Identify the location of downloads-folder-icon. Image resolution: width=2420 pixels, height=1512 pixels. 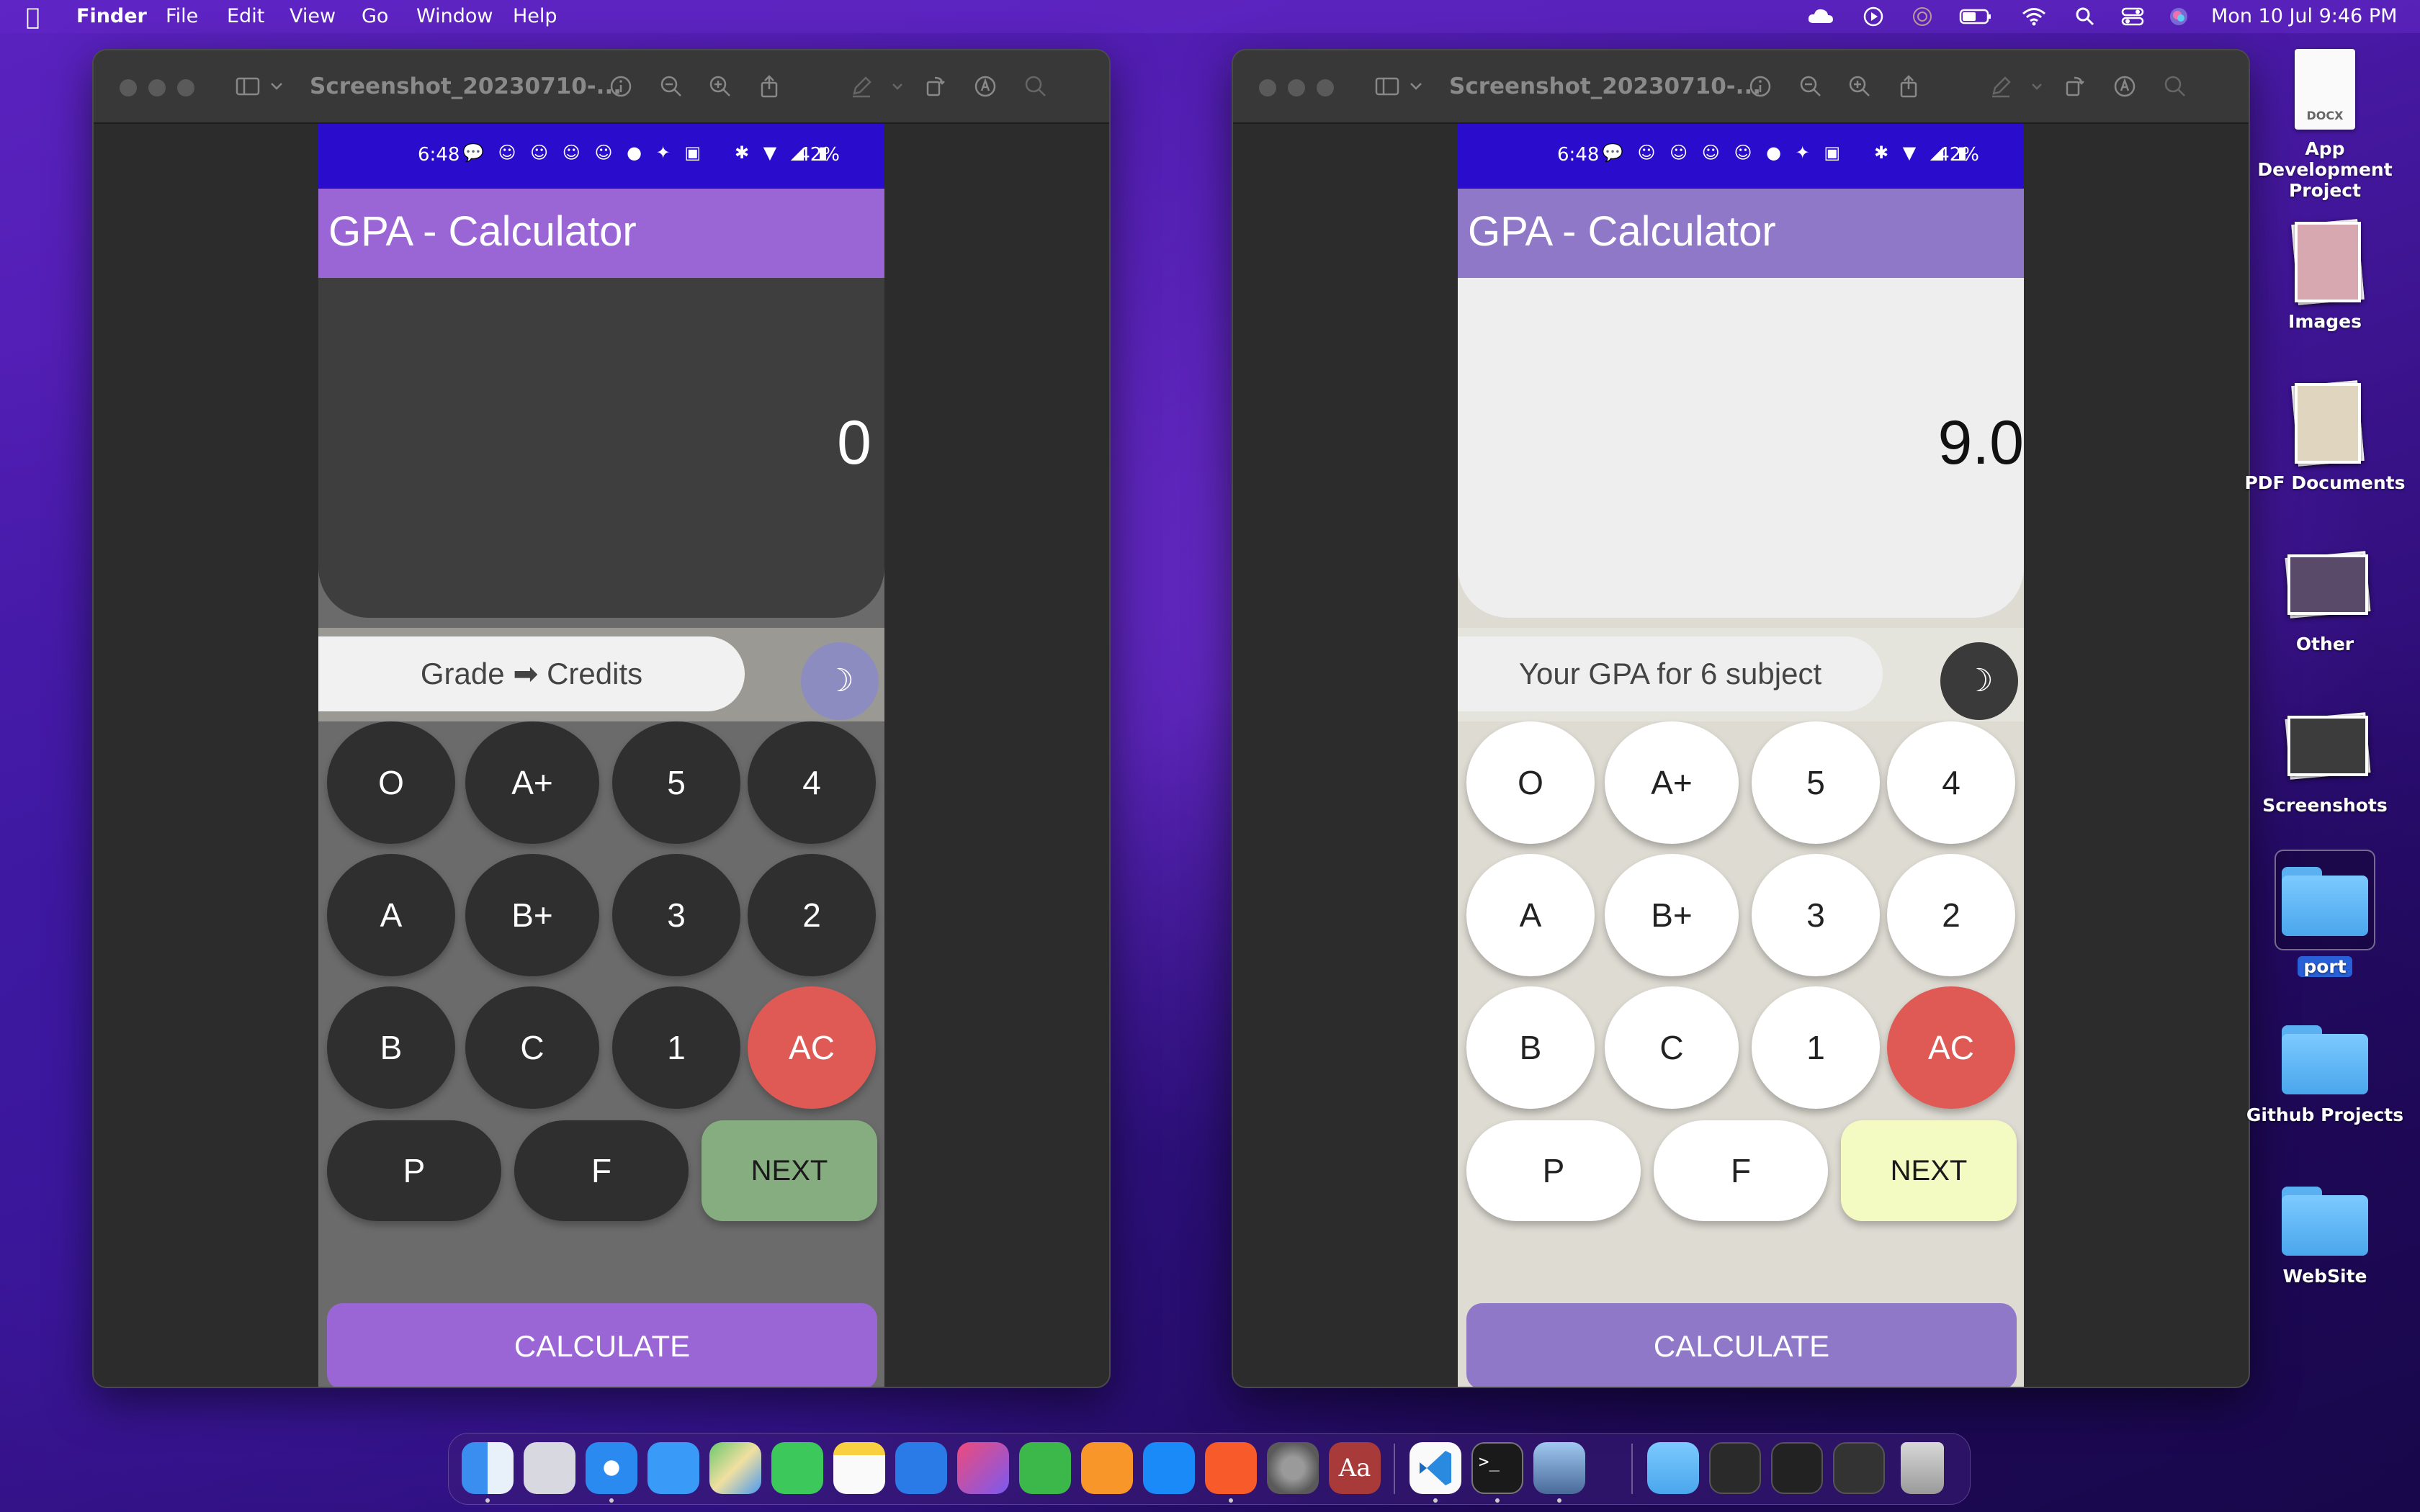
(1673, 1468).